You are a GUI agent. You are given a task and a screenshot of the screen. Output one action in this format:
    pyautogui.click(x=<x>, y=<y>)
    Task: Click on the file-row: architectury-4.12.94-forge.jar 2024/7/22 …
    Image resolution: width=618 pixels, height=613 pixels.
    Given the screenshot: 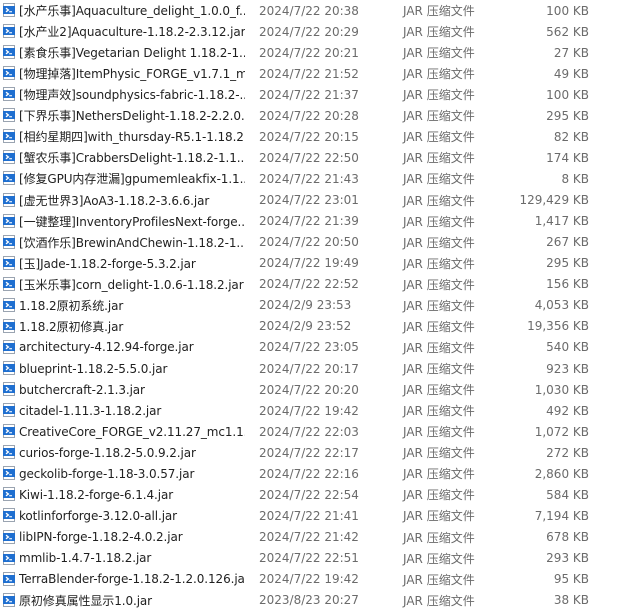 What is the action you would take?
    pyautogui.click(x=309, y=347)
    